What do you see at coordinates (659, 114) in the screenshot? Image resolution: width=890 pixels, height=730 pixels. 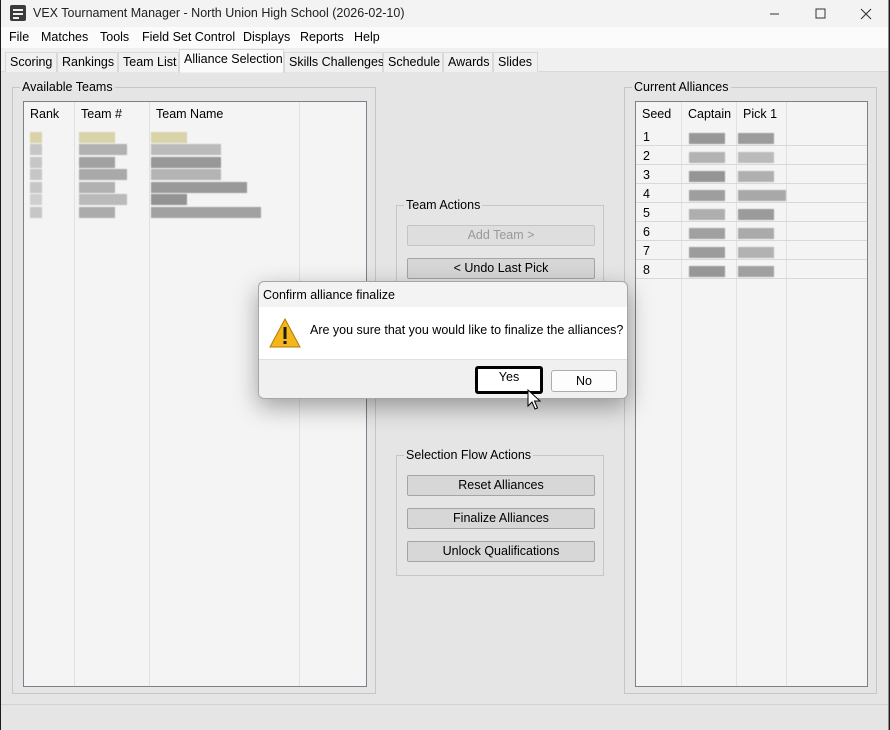 I see `column-seed: Seed` at bounding box center [659, 114].